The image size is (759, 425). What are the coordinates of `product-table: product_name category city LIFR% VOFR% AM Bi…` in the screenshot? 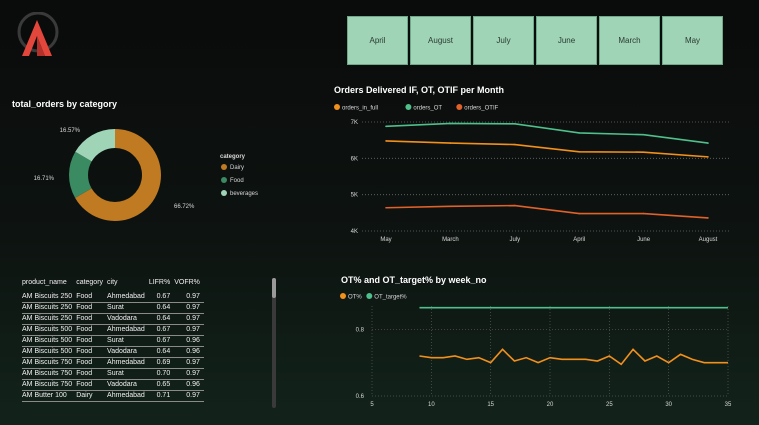 It's located at (113, 338).